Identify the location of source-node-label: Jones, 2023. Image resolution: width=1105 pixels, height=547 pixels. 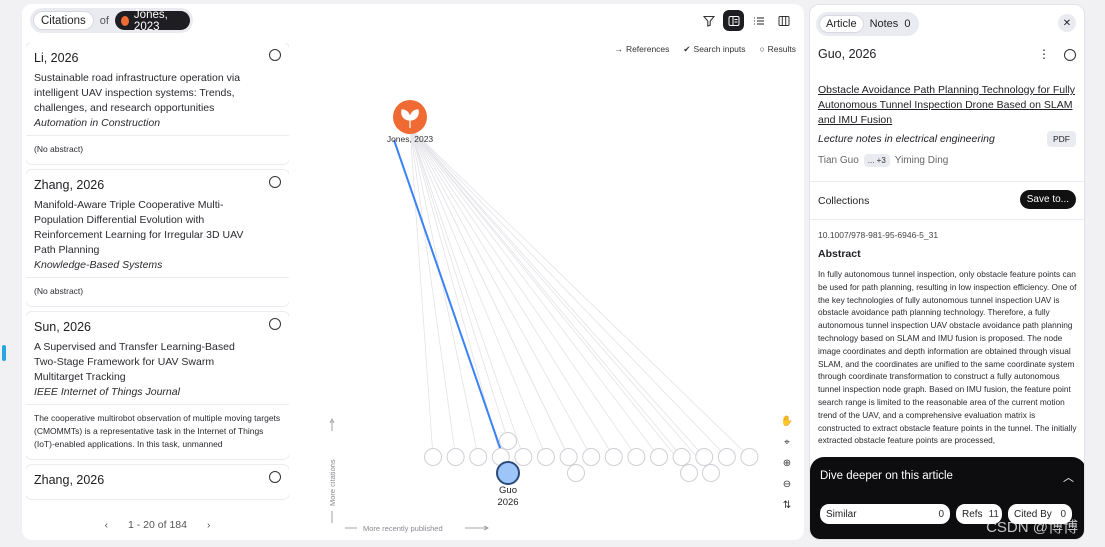
(410, 139).